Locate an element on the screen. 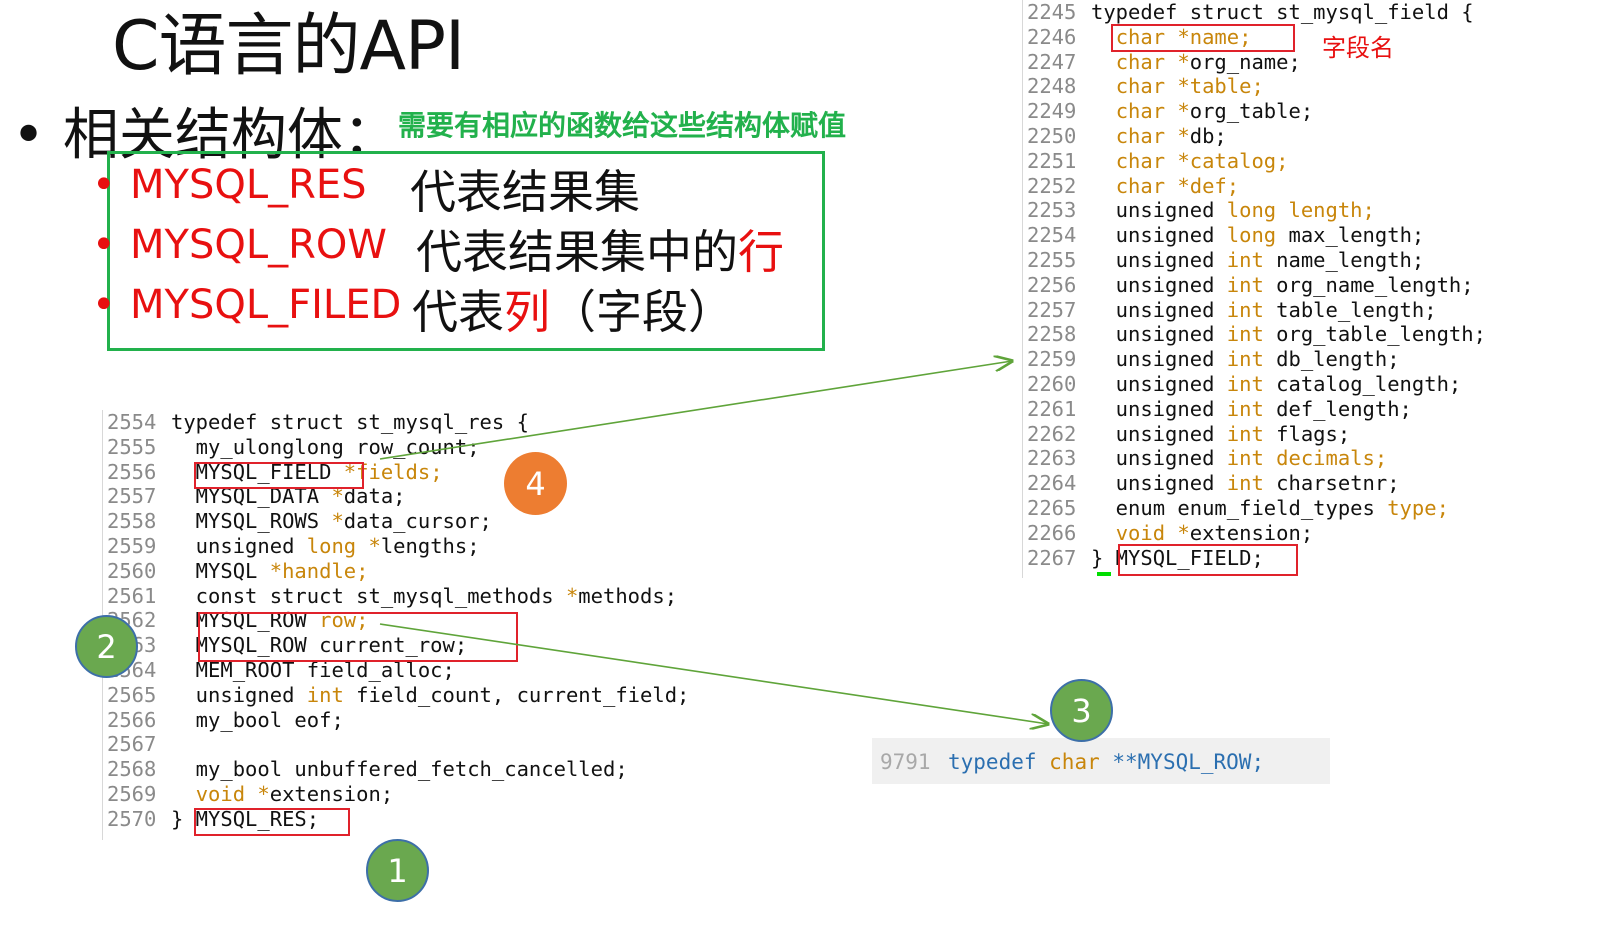  badge-2: 2 is located at coordinates (106, 646).